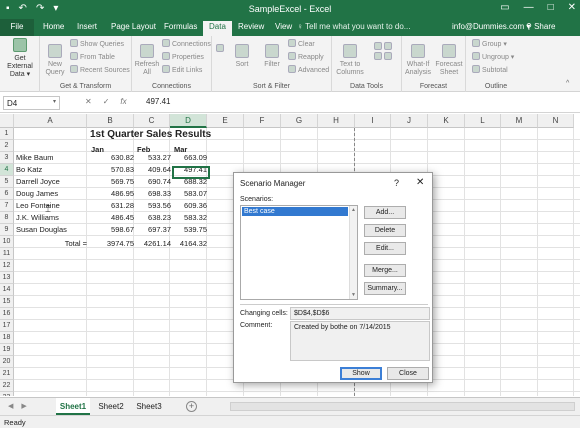 The image size is (580, 428). Describe the element at coordinates (7, 338) in the screenshot. I see `row-header-18: 18` at that location.